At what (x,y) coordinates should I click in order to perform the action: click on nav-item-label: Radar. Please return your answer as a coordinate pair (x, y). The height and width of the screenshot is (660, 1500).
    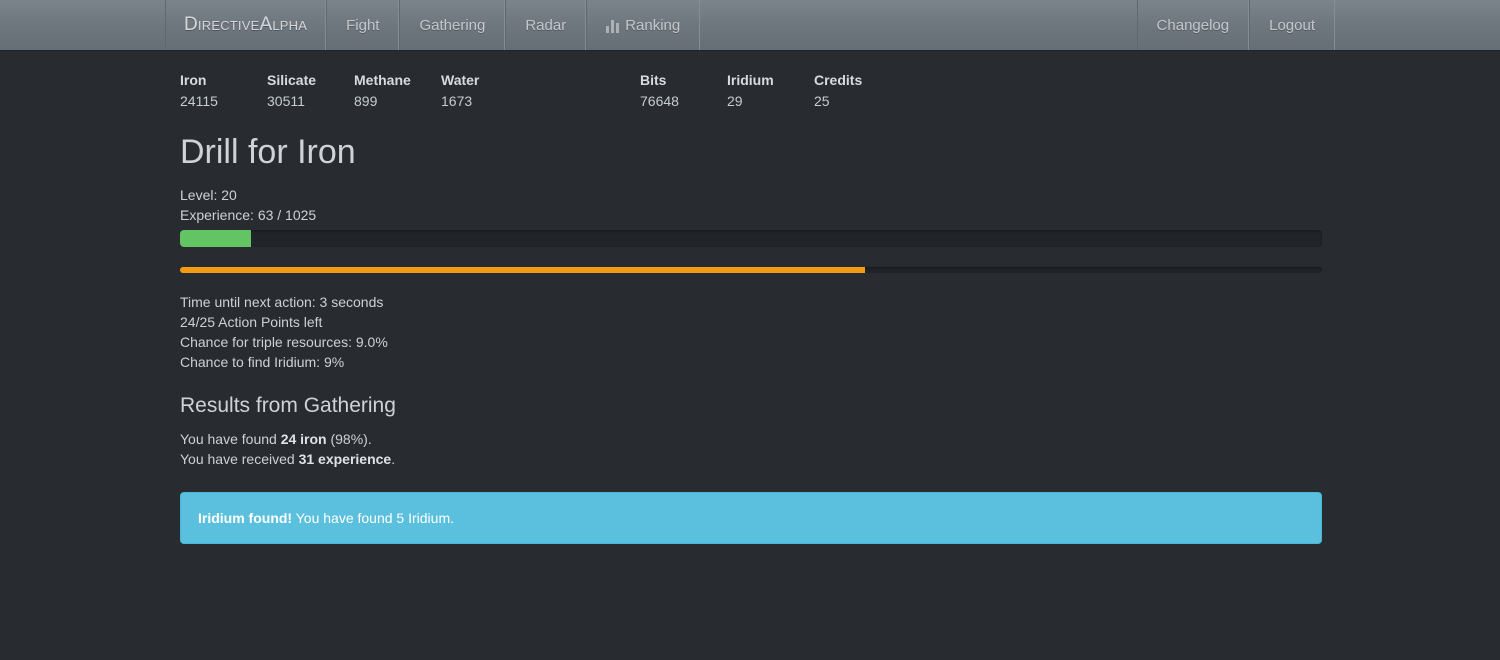
    Looking at the image, I should click on (546, 25).